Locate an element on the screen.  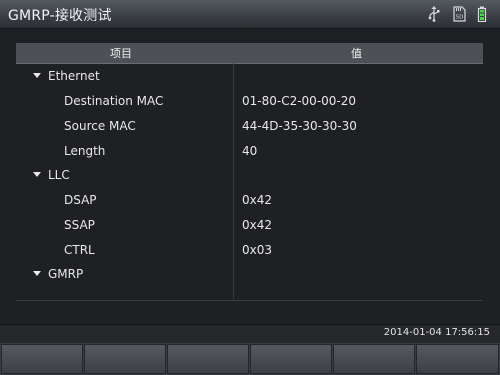
row-value: 0x03 is located at coordinates (257, 250).